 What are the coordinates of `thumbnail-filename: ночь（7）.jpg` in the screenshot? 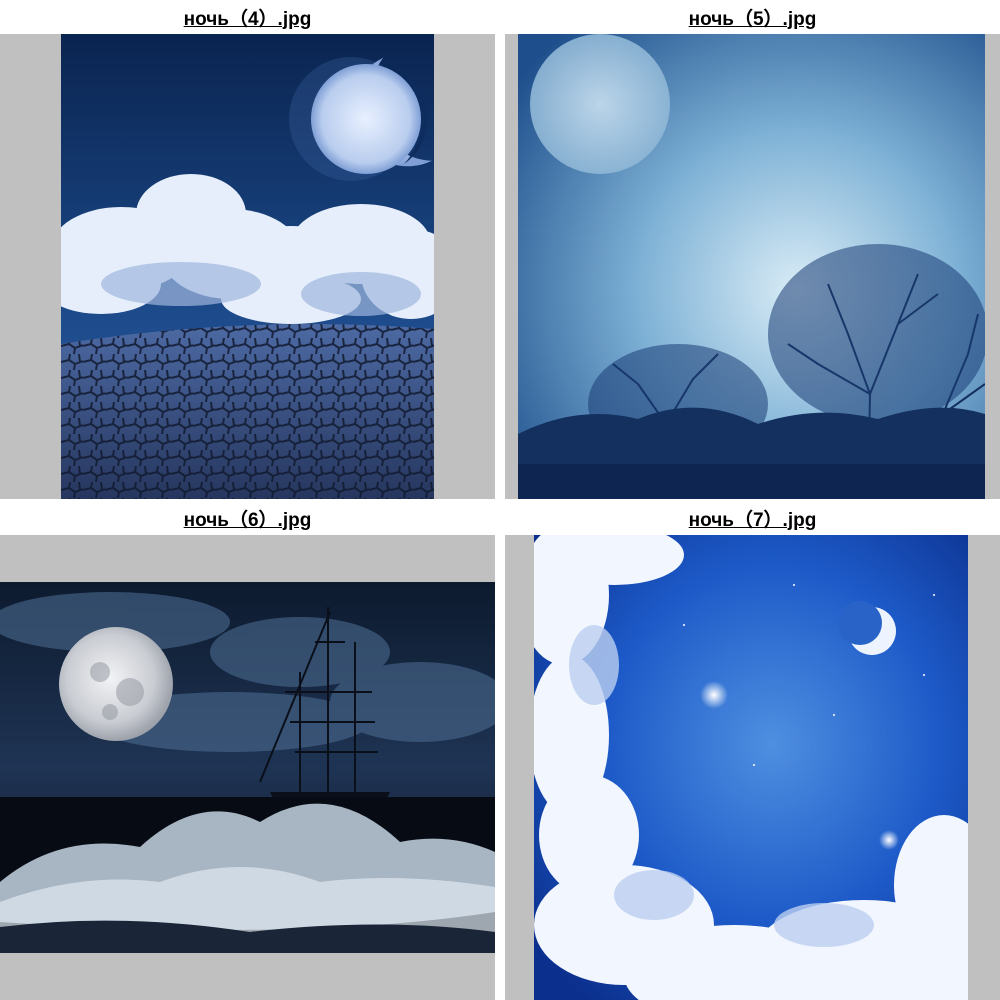 It's located at (752, 518).